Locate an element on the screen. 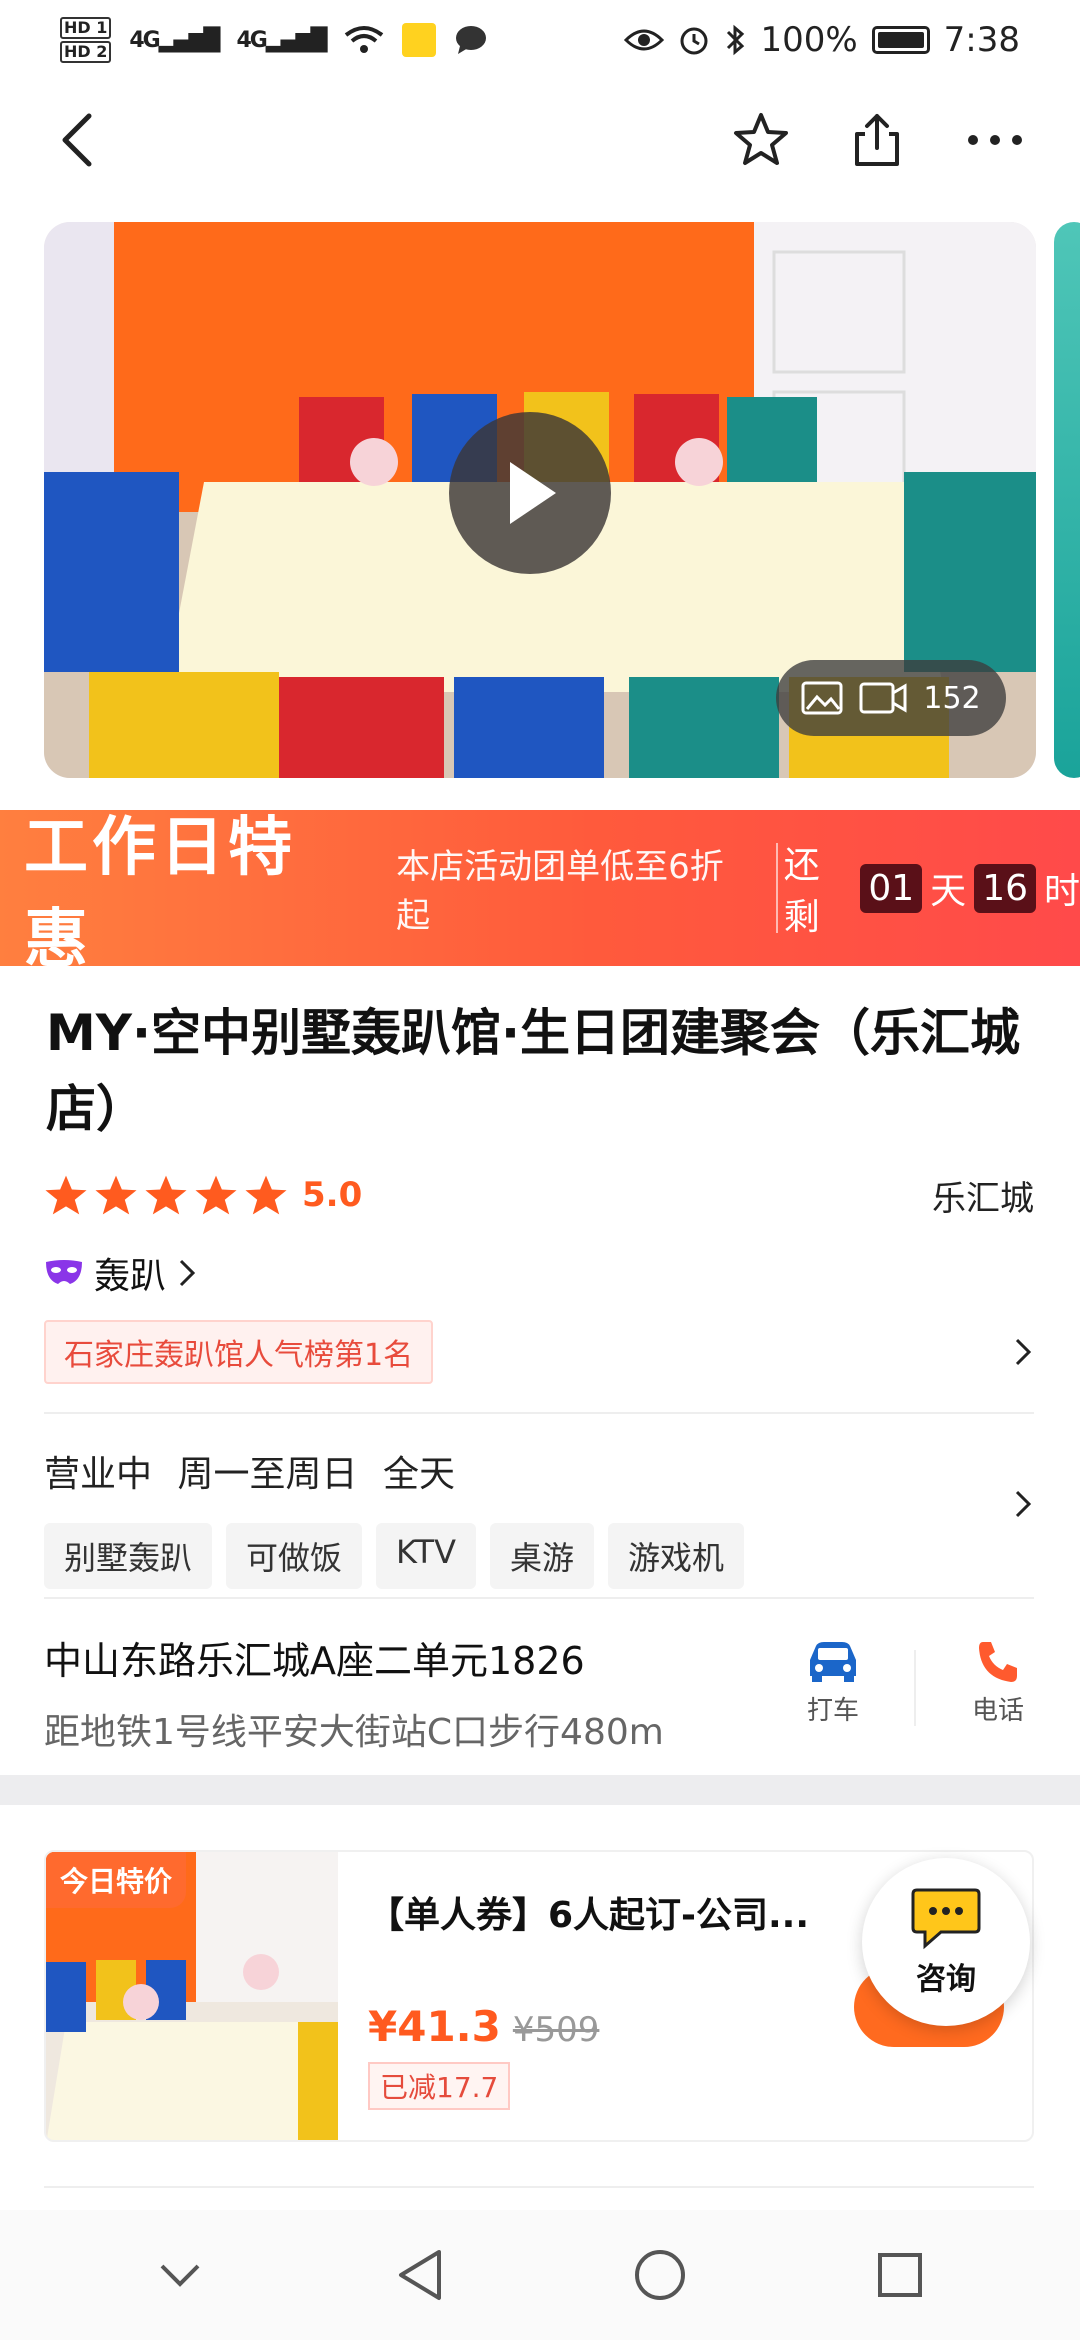 The height and width of the screenshot is (2340, 1080). system-nav-bar is located at coordinates (540, 2275).